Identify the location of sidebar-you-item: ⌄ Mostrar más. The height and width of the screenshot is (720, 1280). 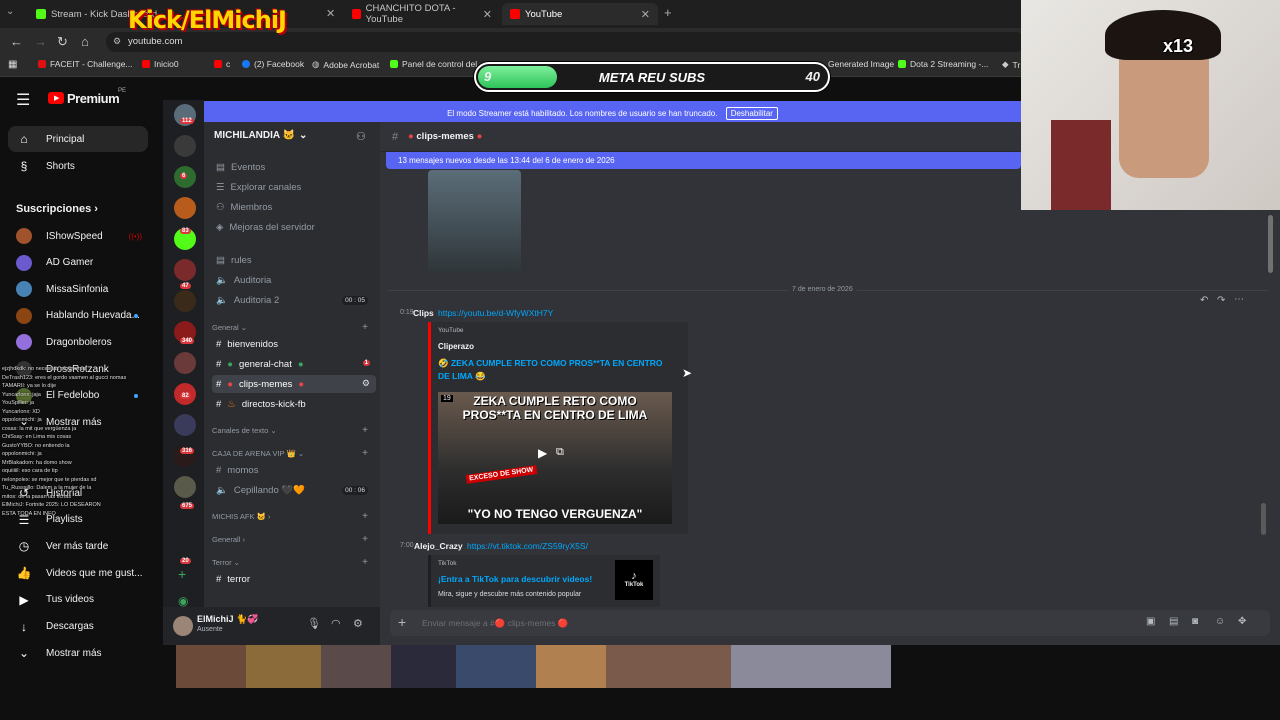
(78, 653).